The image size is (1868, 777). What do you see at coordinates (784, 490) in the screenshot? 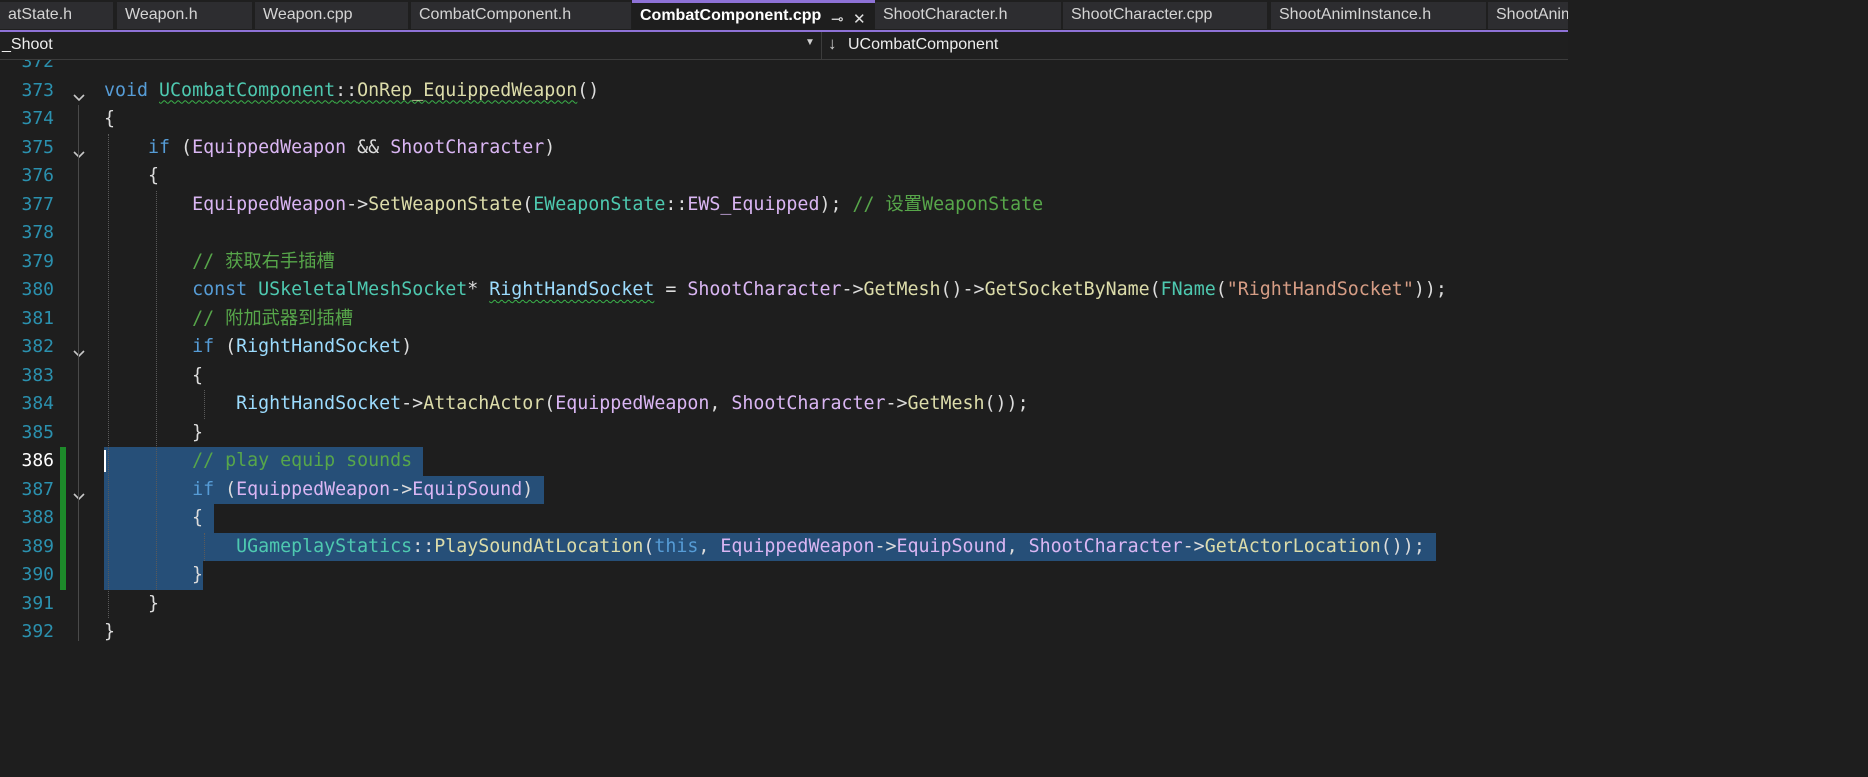
I see `code-line: 387 if (EquippedWeapon->EquipSound)` at bounding box center [784, 490].